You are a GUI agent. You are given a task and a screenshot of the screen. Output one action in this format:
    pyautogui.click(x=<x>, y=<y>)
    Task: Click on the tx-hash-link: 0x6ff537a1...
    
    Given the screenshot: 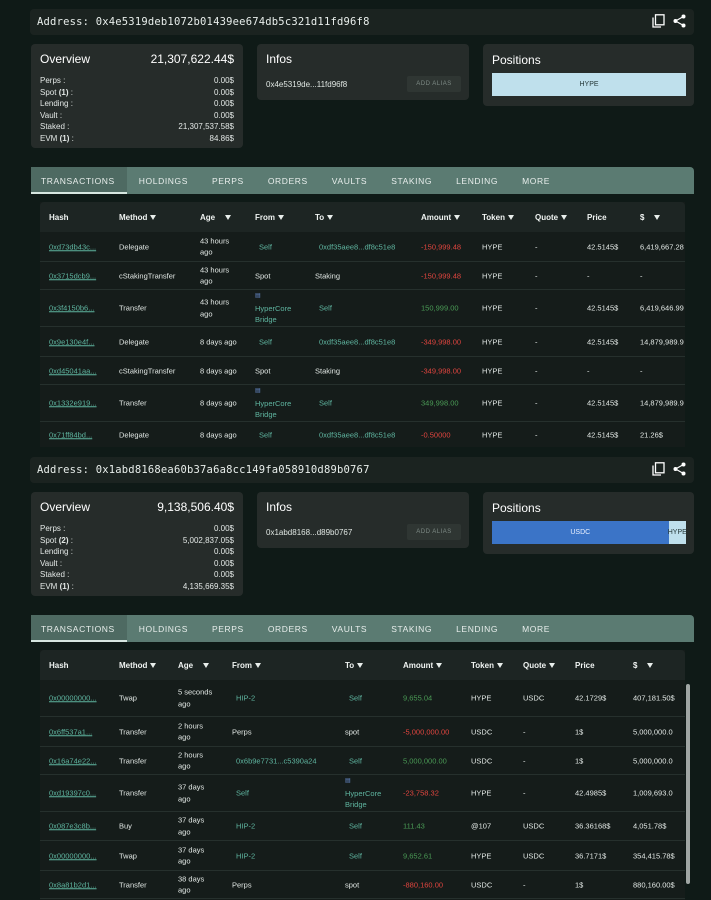 What is the action you would take?
    pyautogui.click(x=70, y=732)
    